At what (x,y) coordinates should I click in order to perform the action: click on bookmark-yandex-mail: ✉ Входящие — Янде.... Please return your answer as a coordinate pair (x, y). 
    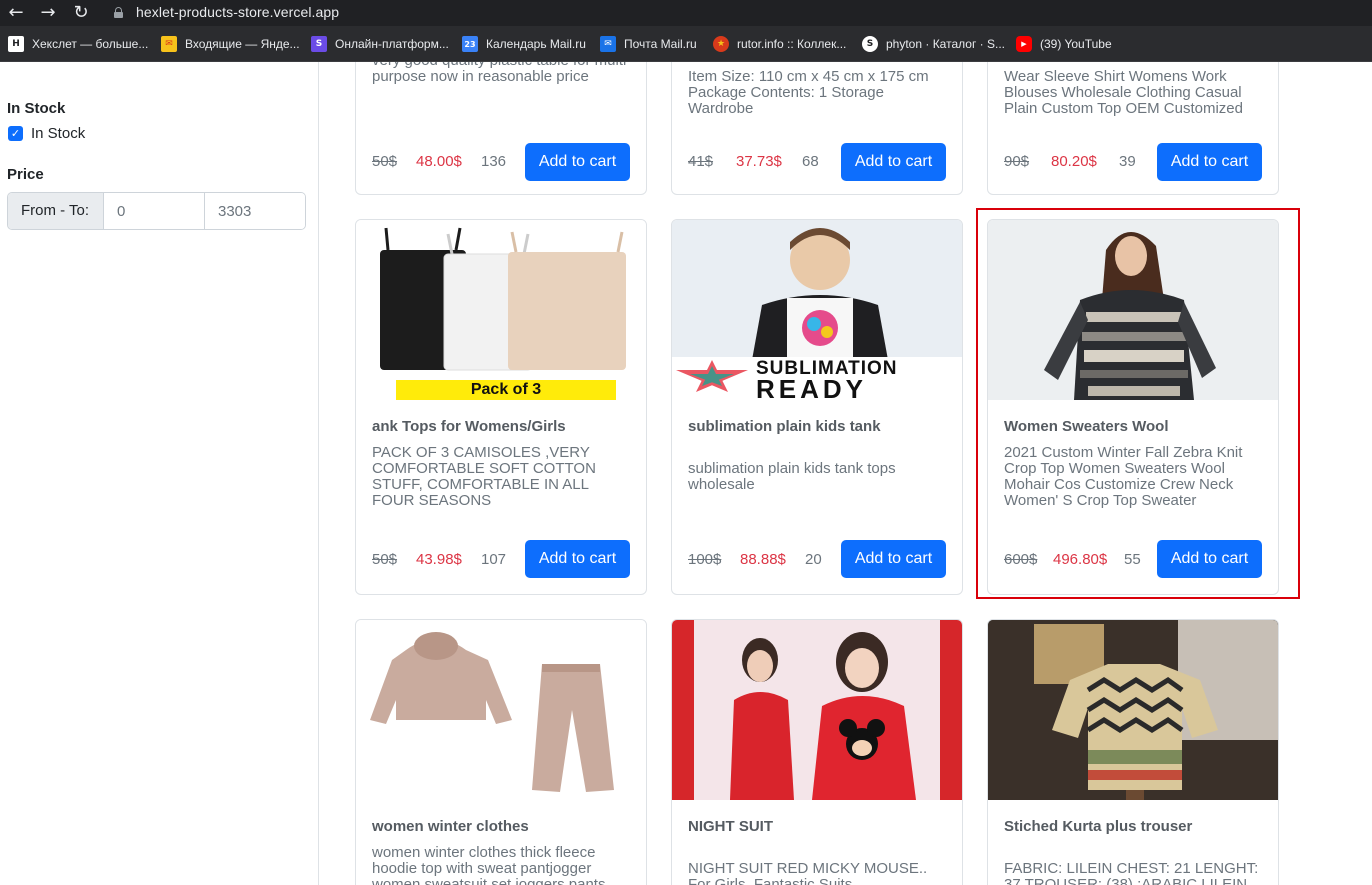
    Looking at the image, I should click on (230, 44).